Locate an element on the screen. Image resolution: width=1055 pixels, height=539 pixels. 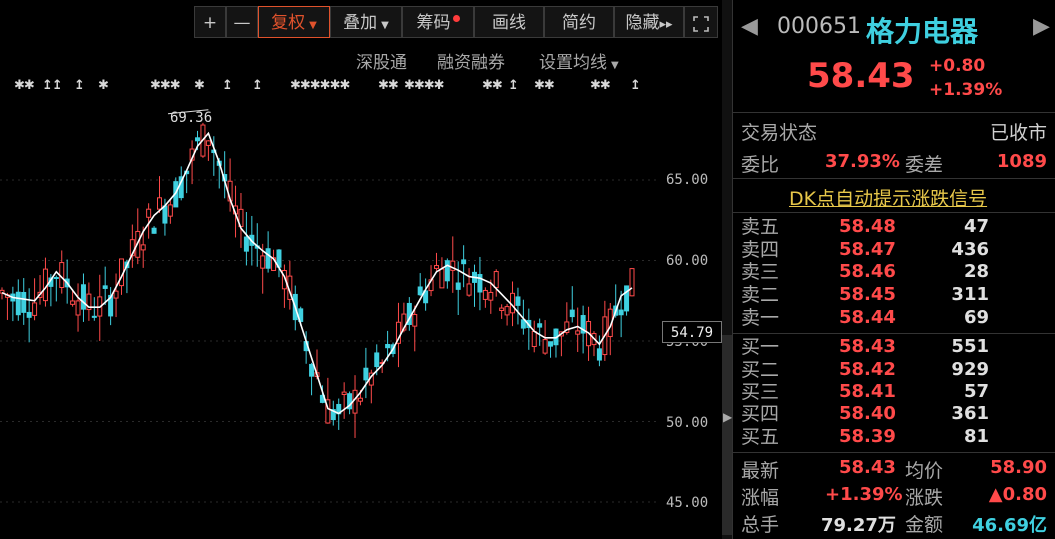
set-ma-dropdown: 设置均线 ▼ is located at coordinates (579, 60).